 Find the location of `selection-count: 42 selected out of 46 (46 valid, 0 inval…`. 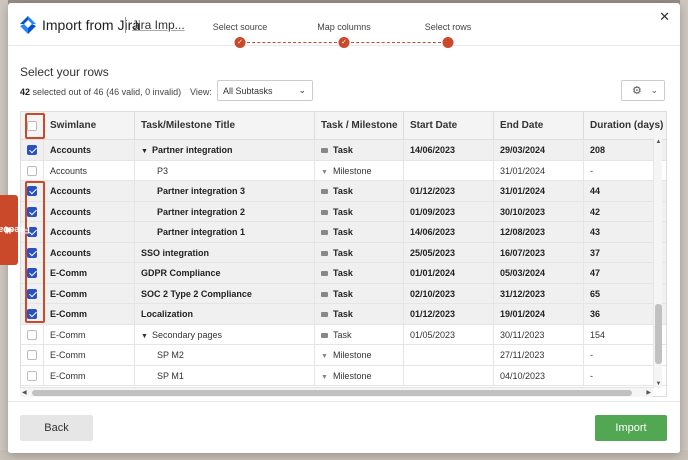

selection-count: 42 selected out of 46 (46 valid, 0 inval… is located at coordinates (101, 92).